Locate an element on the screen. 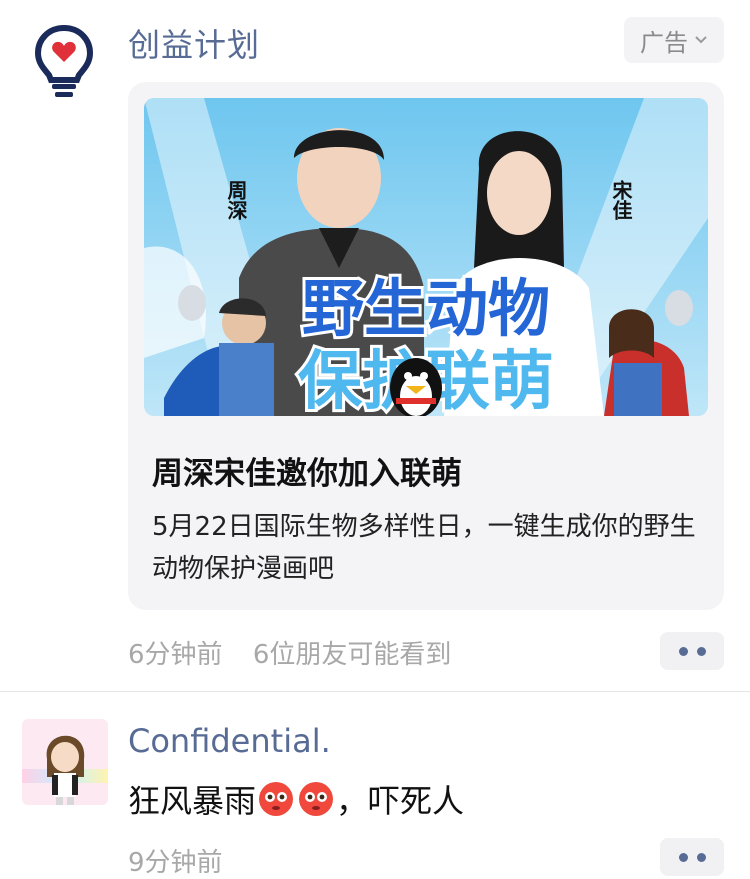 This screenshot has height=879, width=750. banner-name-left: 周深 is located at coordinates (236, 200).